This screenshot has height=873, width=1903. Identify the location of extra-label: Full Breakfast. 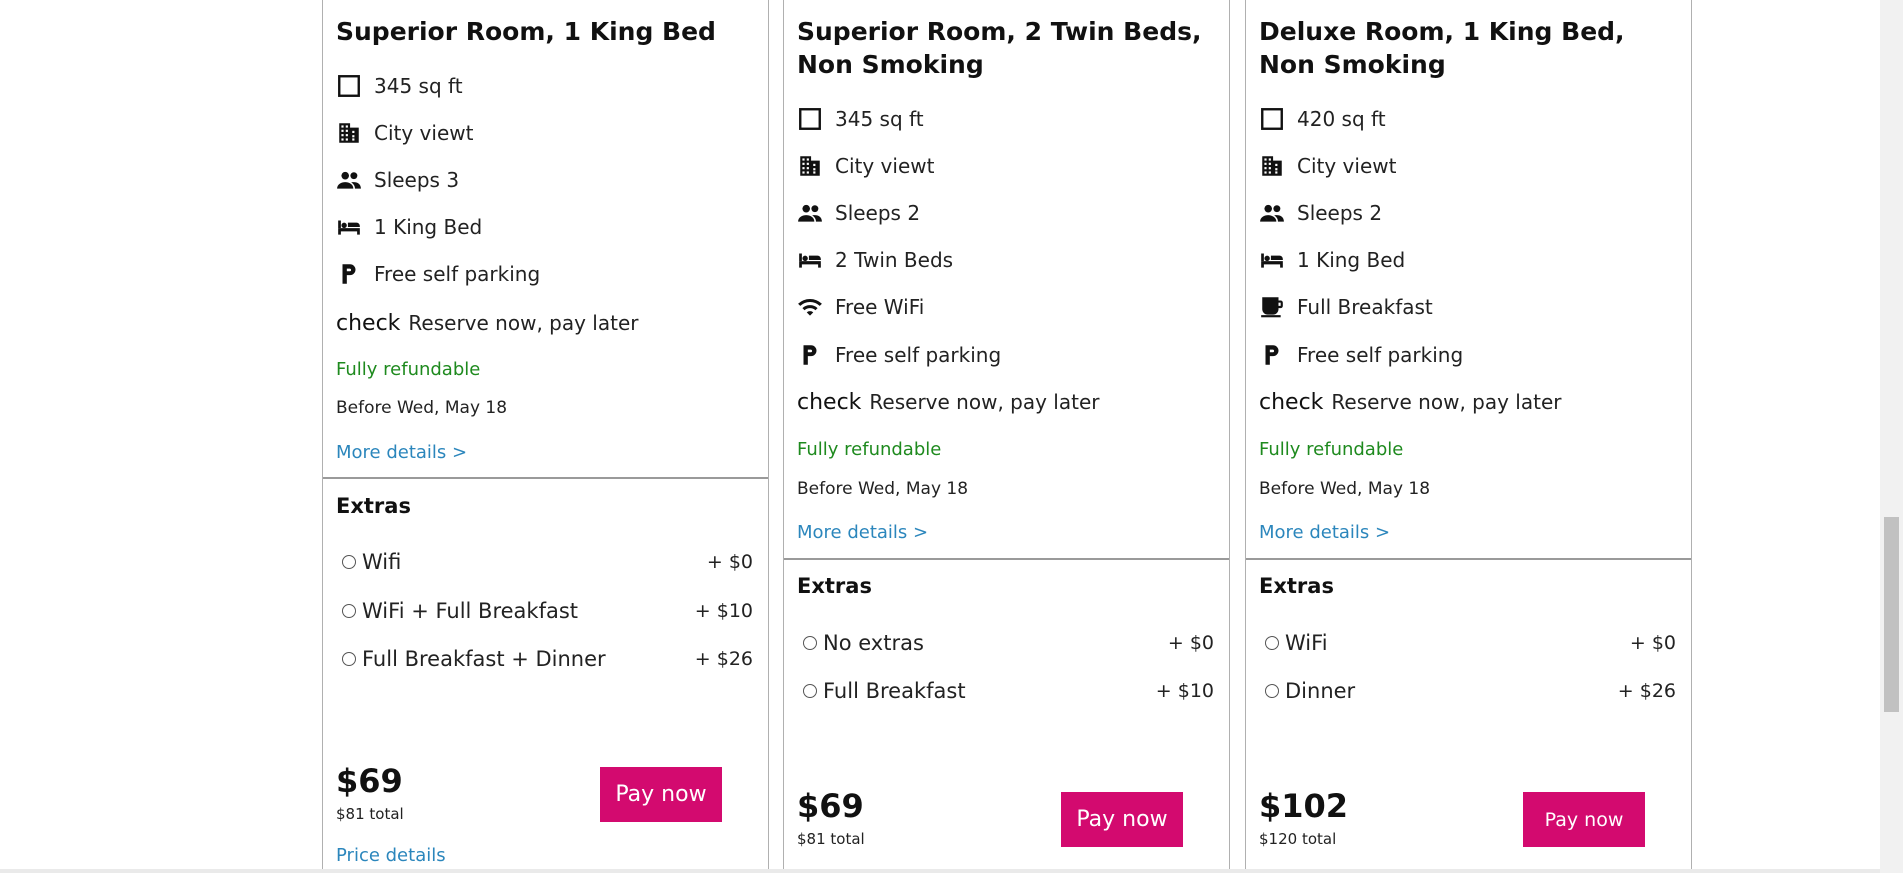
(894, 691).